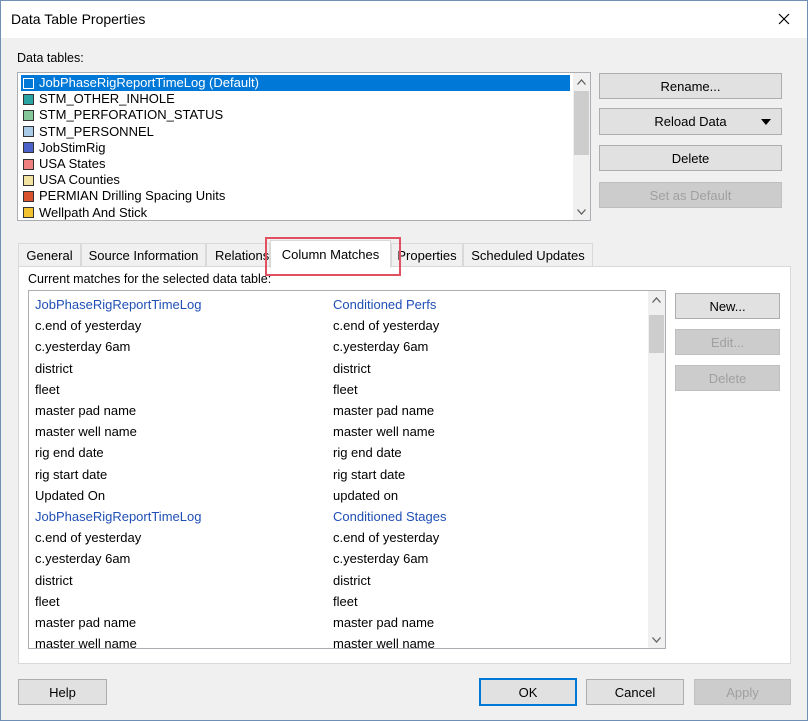  I want to click on matches-scroll-down-button, so click(656, 639).